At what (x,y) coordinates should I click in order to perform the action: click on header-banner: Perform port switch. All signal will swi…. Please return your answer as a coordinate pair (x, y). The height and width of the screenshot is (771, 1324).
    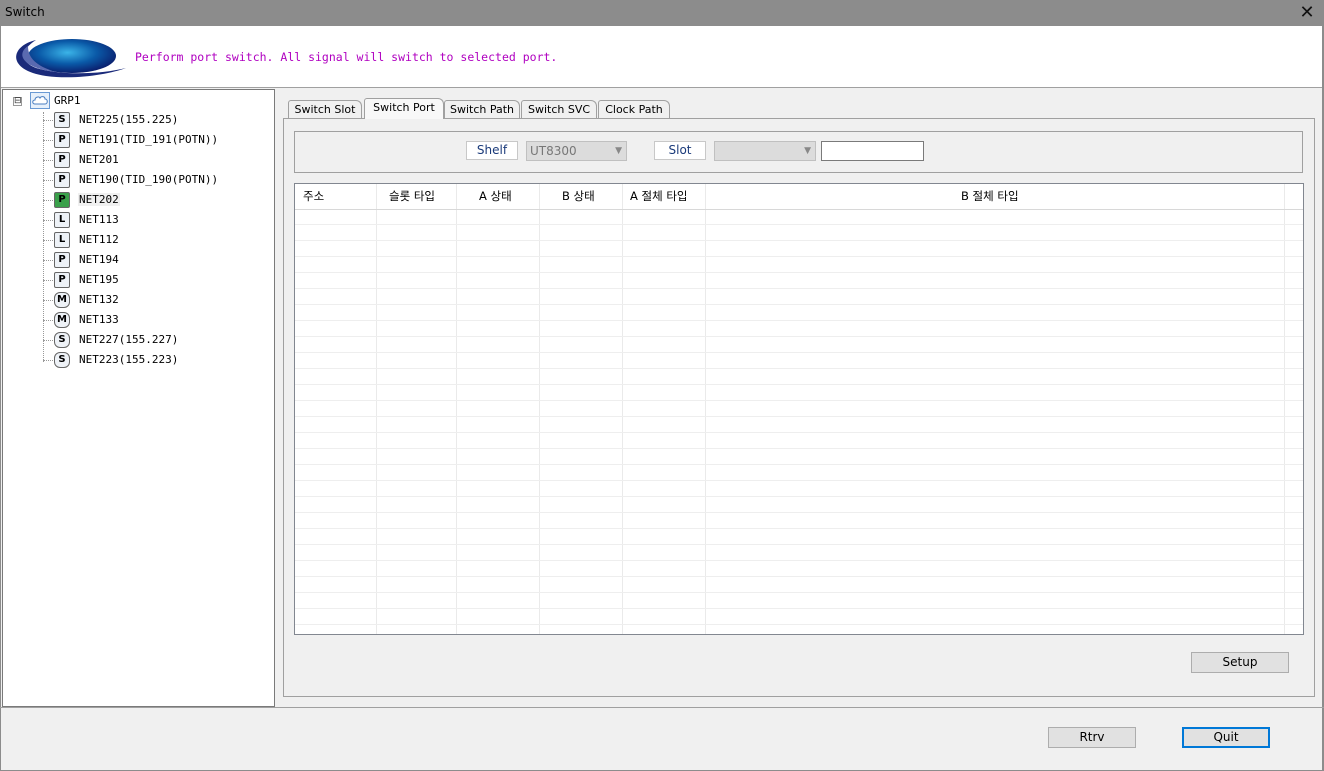
    Looking at the image, I should click on (662, 57).